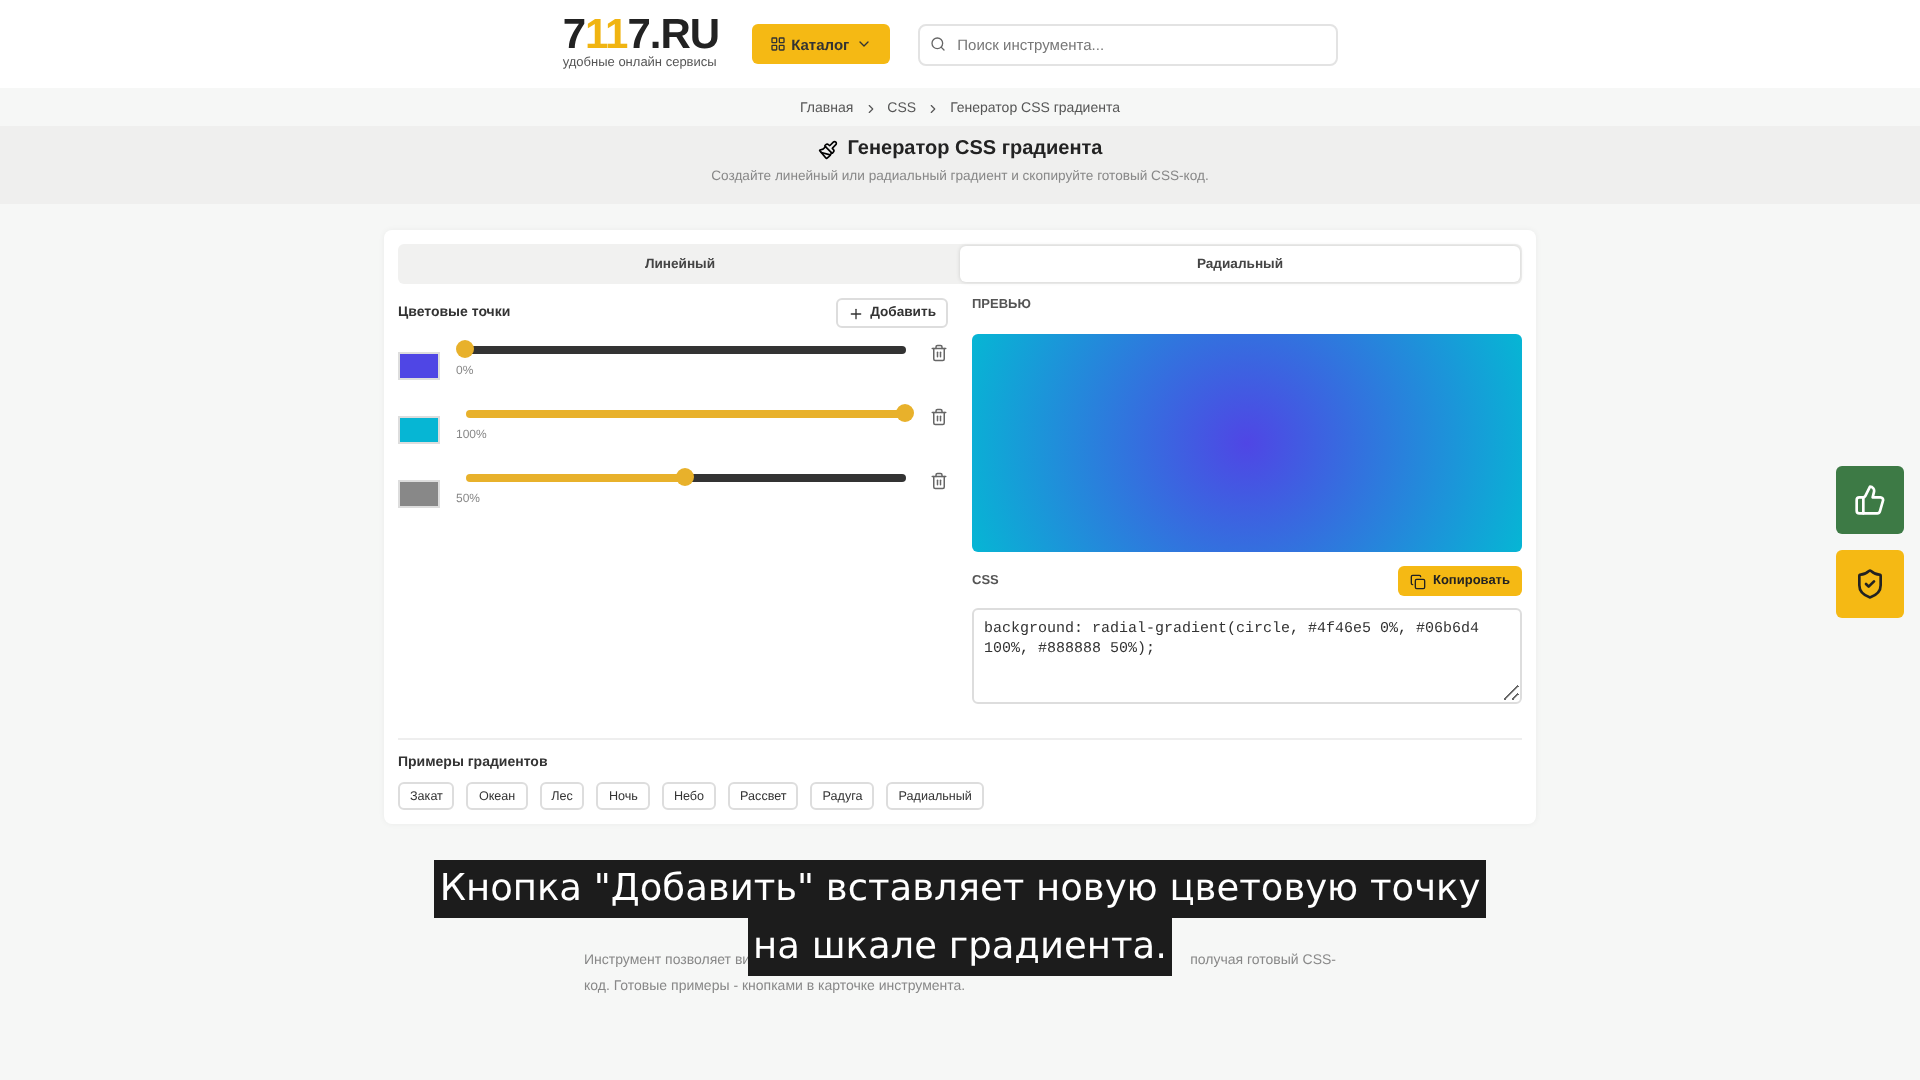 The image size is (1920, 1080). I want to click on like-button, so click(1870, 500).